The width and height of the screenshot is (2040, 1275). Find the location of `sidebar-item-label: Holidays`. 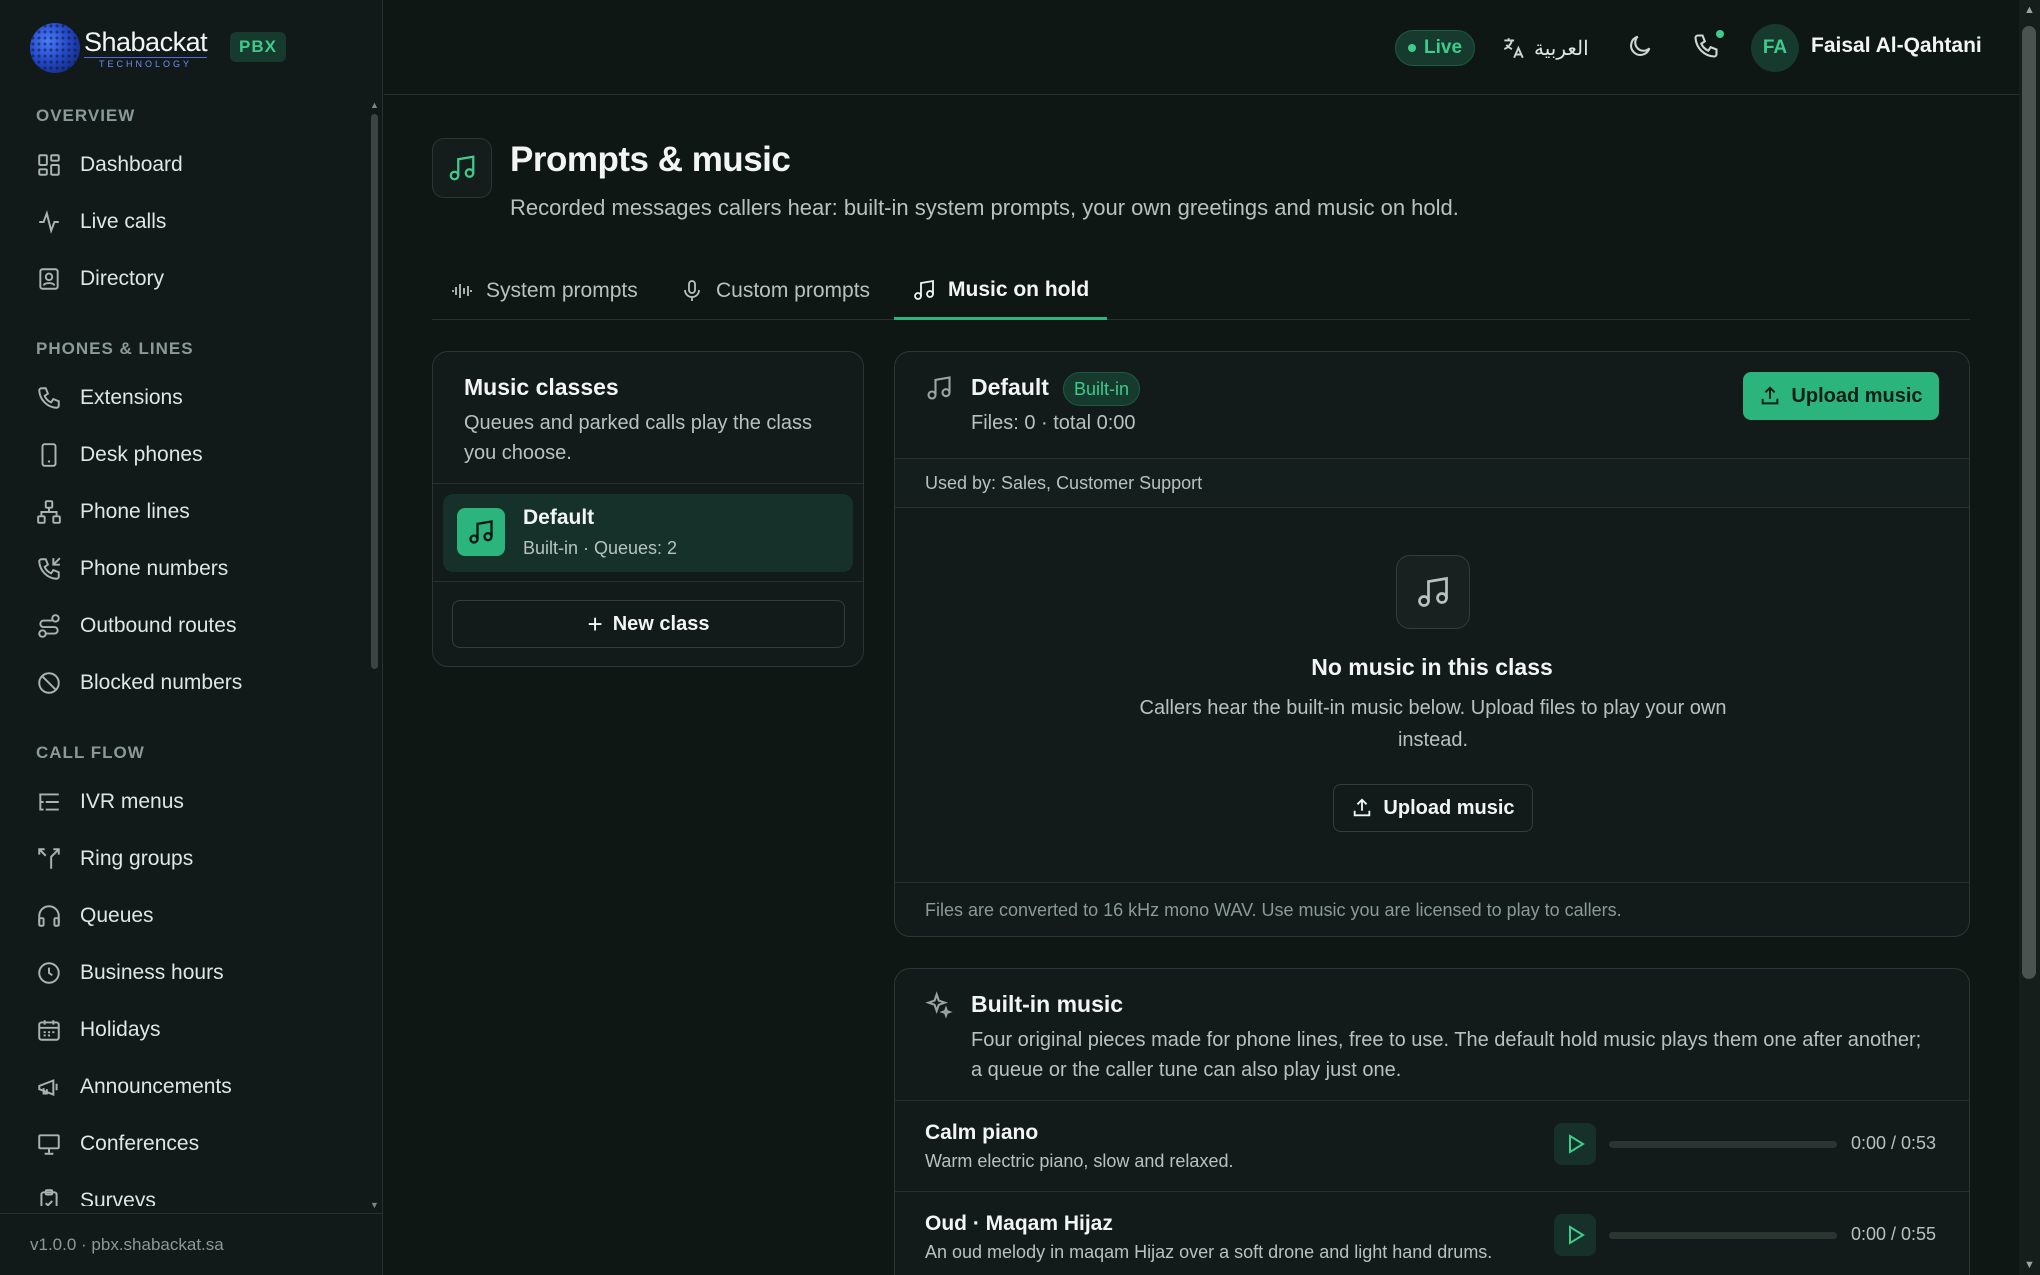

sidebar-item-label: Holidays is located at coordinates (120, 1029).